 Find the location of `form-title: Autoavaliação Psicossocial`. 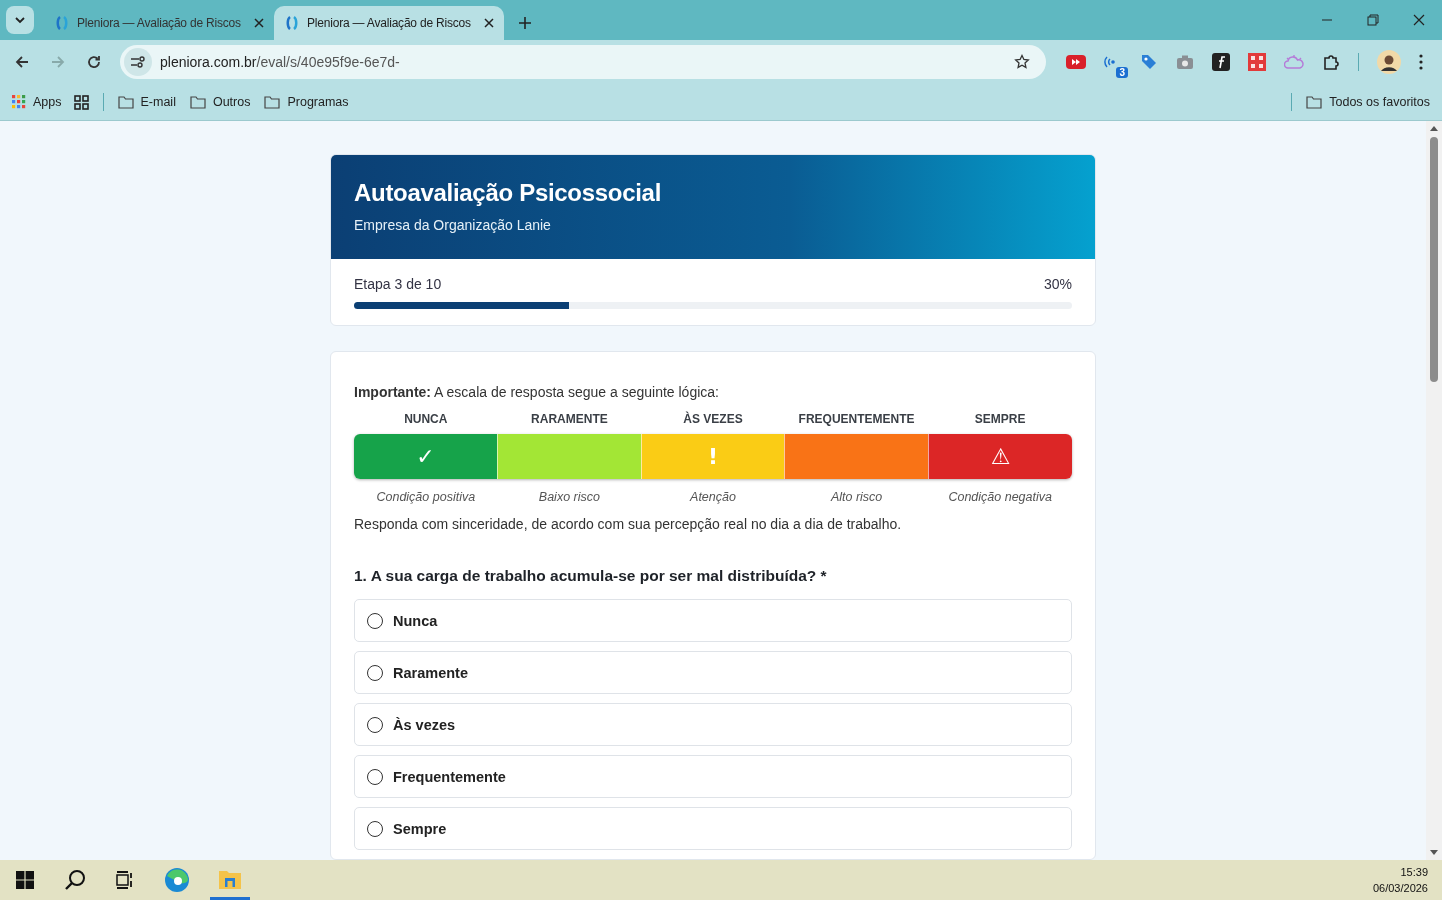

form-title: Autoavaliação Psicossocial is located at coordinates (508, 193).